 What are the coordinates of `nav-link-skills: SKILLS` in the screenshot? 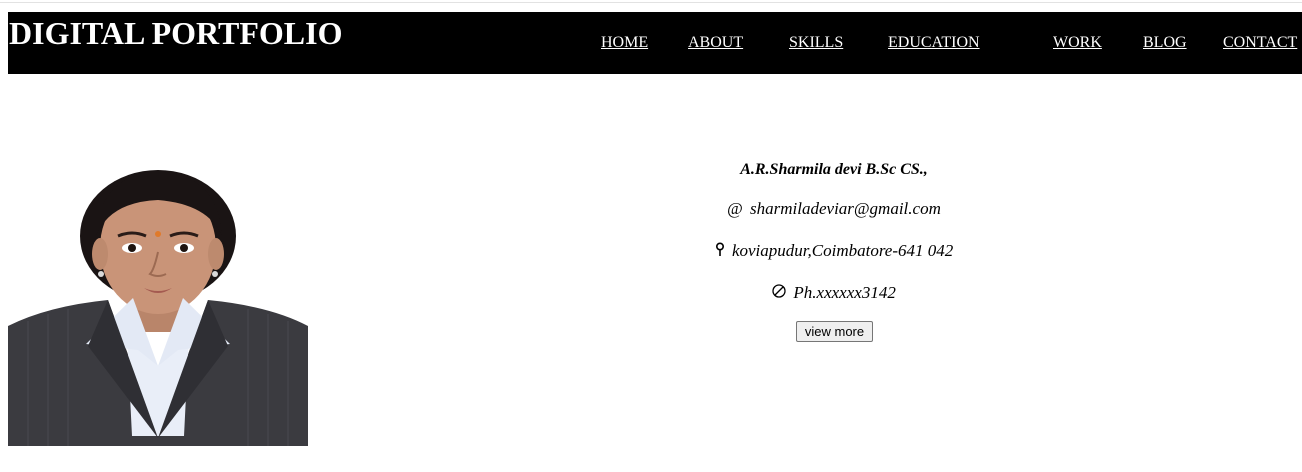 It's located at (816, 43).